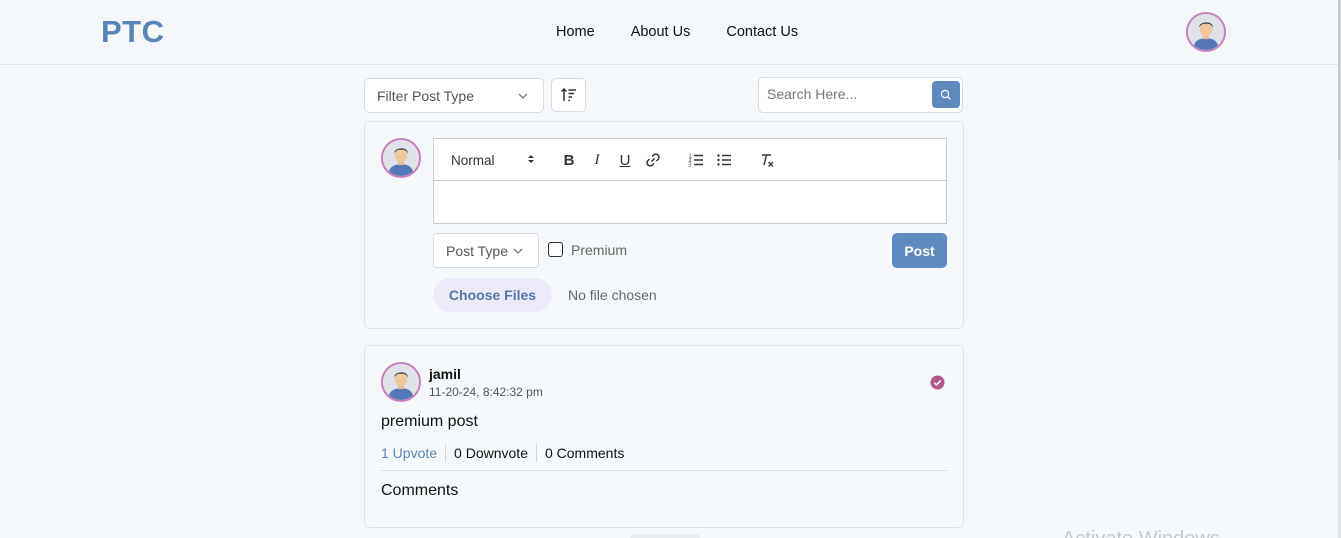 This screenshot has width=1341, height=538. I want to click on divider, so click(664, 470).